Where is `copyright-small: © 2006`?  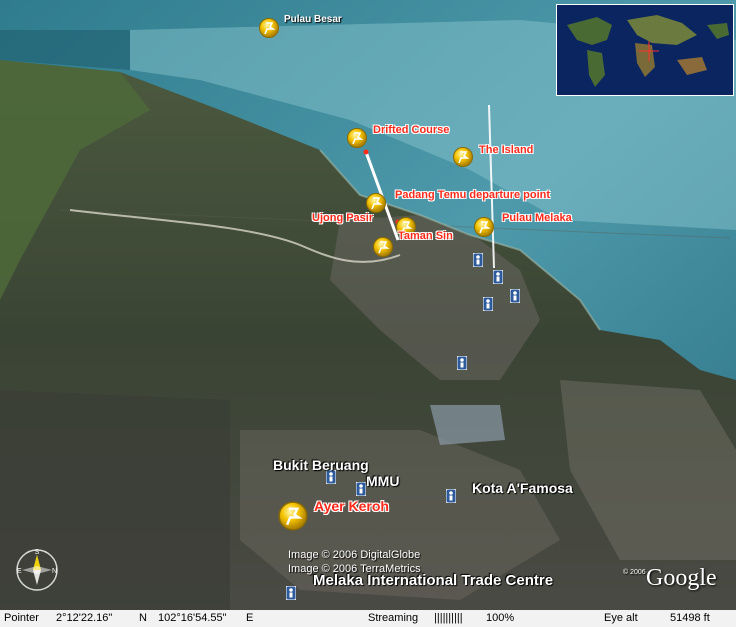 copyright-small: © 2006 is located at coordinates (634, 572).